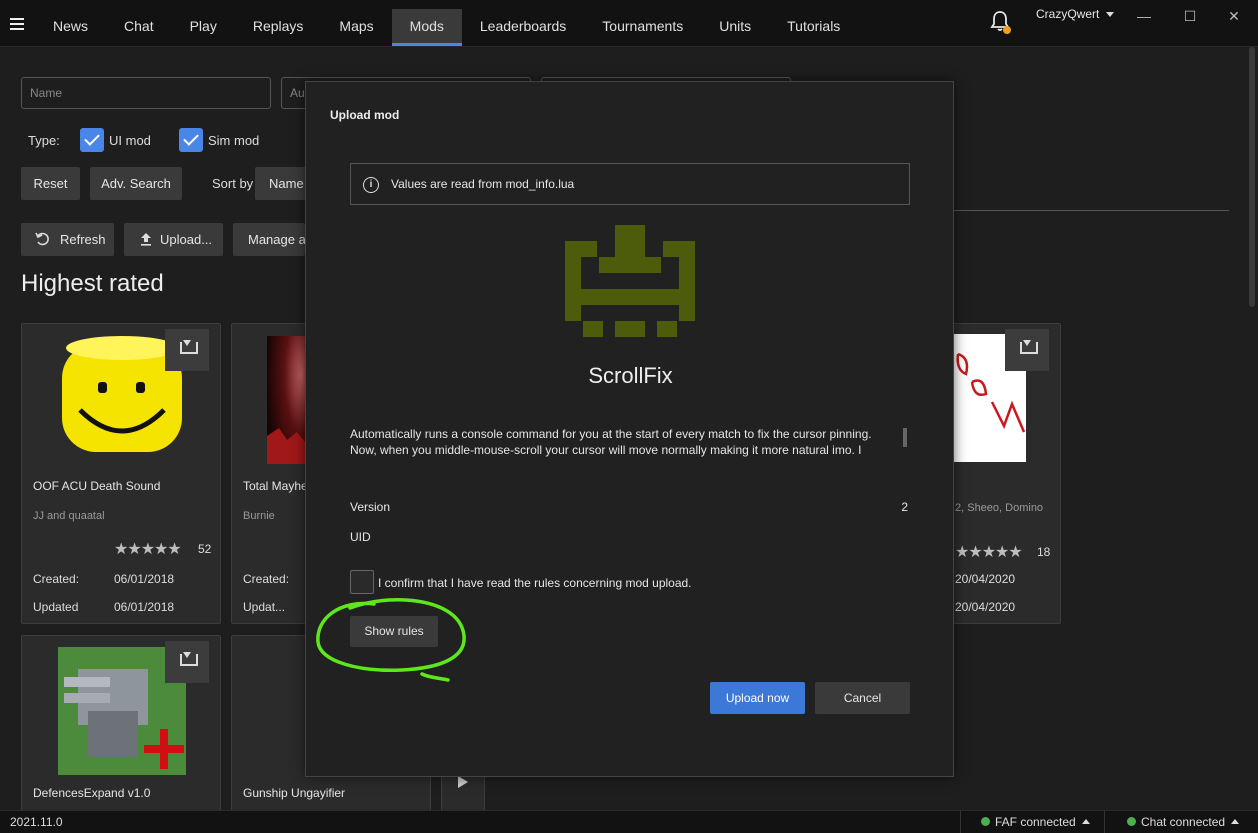 Image resolution: width=1258 pixels, height=833 pixels. Describe the element at coordinates (1144, 16) in the screenshot. I see `minimize-button: —` at that location.